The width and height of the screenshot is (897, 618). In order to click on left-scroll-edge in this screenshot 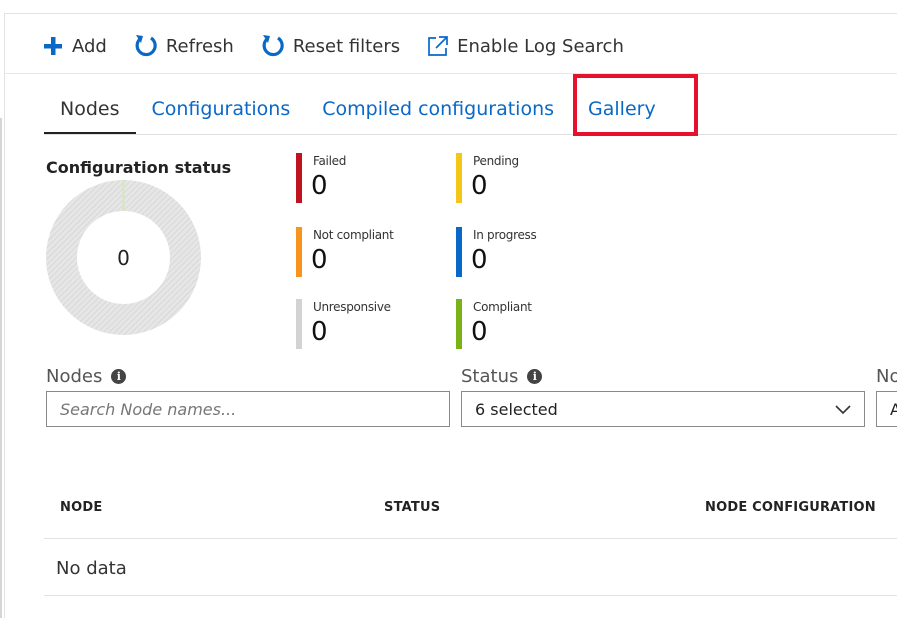, I will do `click(1, 368)`.